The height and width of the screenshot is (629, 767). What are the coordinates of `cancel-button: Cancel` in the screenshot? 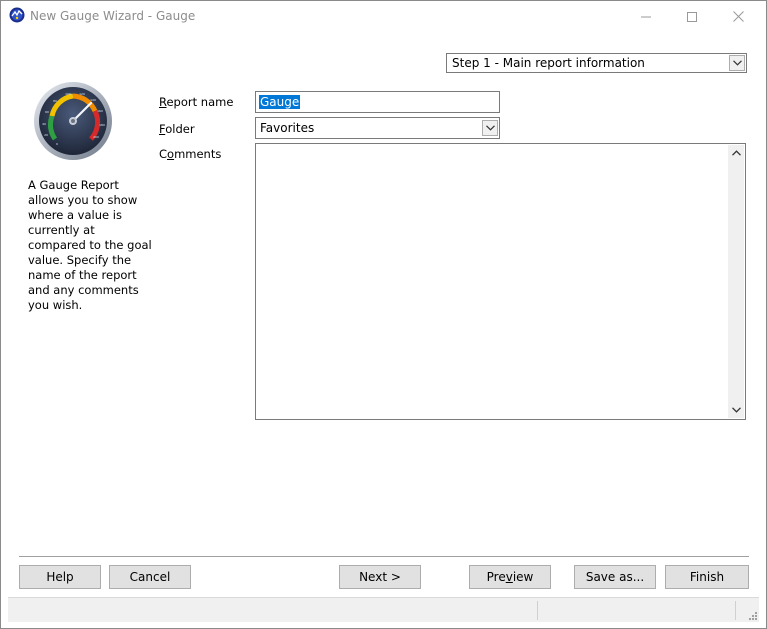 It's located at (150, 577).